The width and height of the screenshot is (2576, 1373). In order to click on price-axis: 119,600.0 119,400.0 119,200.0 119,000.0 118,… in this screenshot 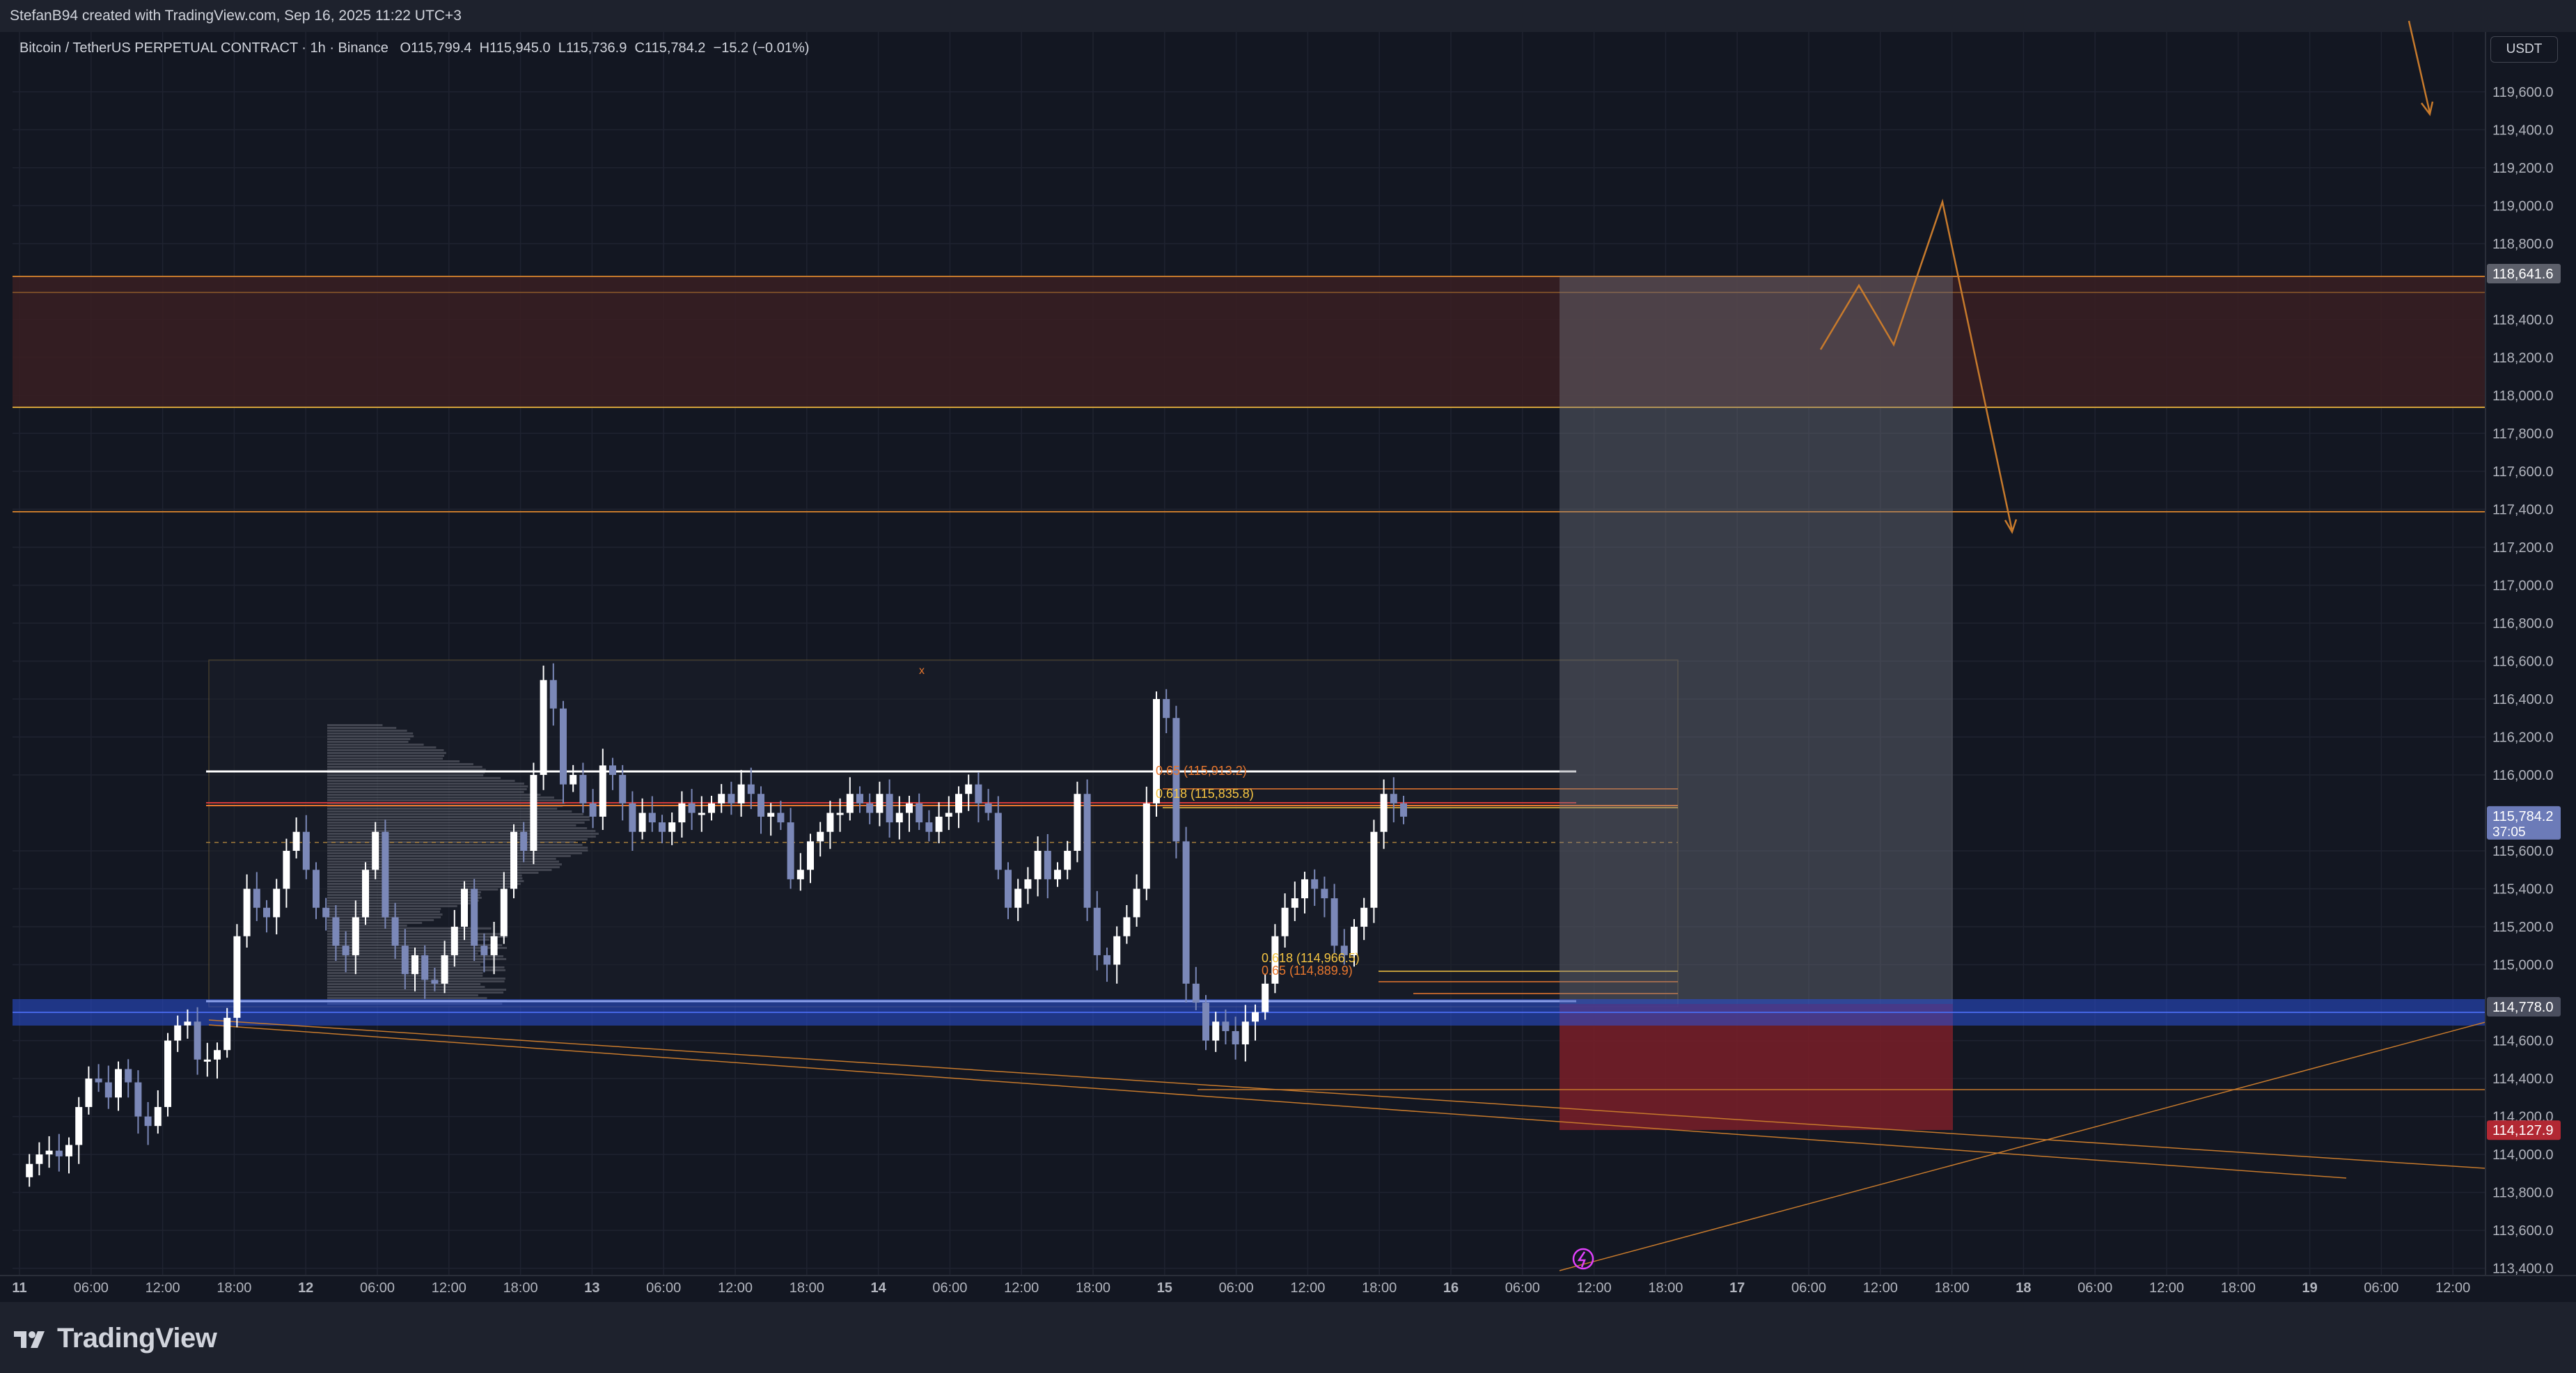, I will do `click(2524, 681)`.